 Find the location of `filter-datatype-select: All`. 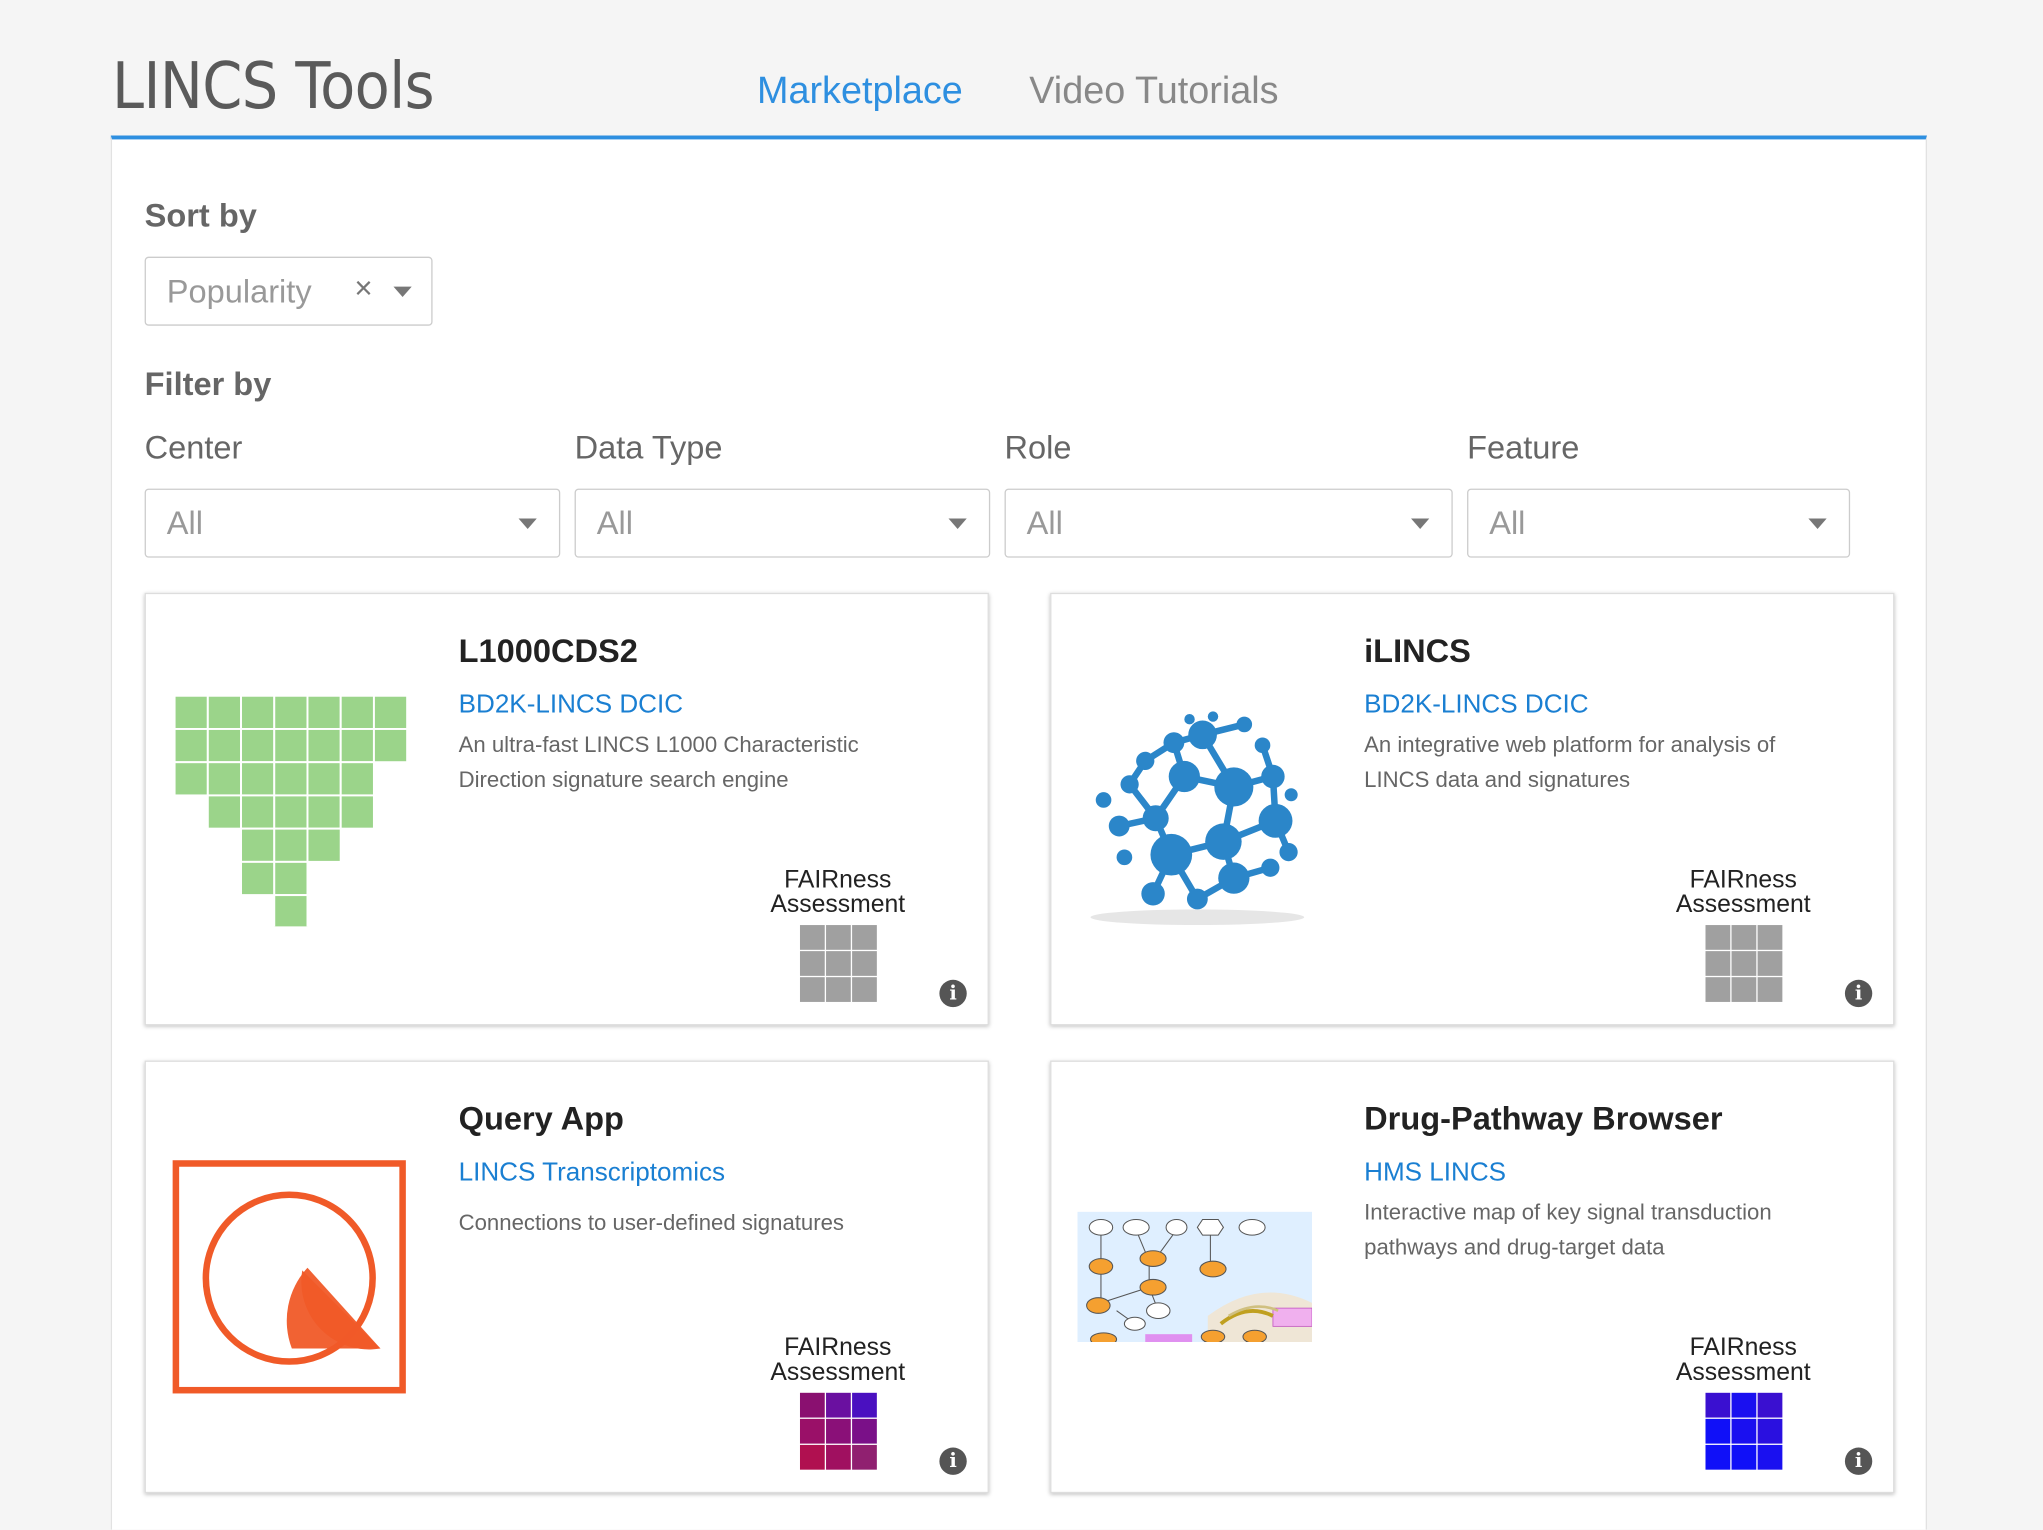

filter-datatype-select: All is located at coordinates (782, 523).